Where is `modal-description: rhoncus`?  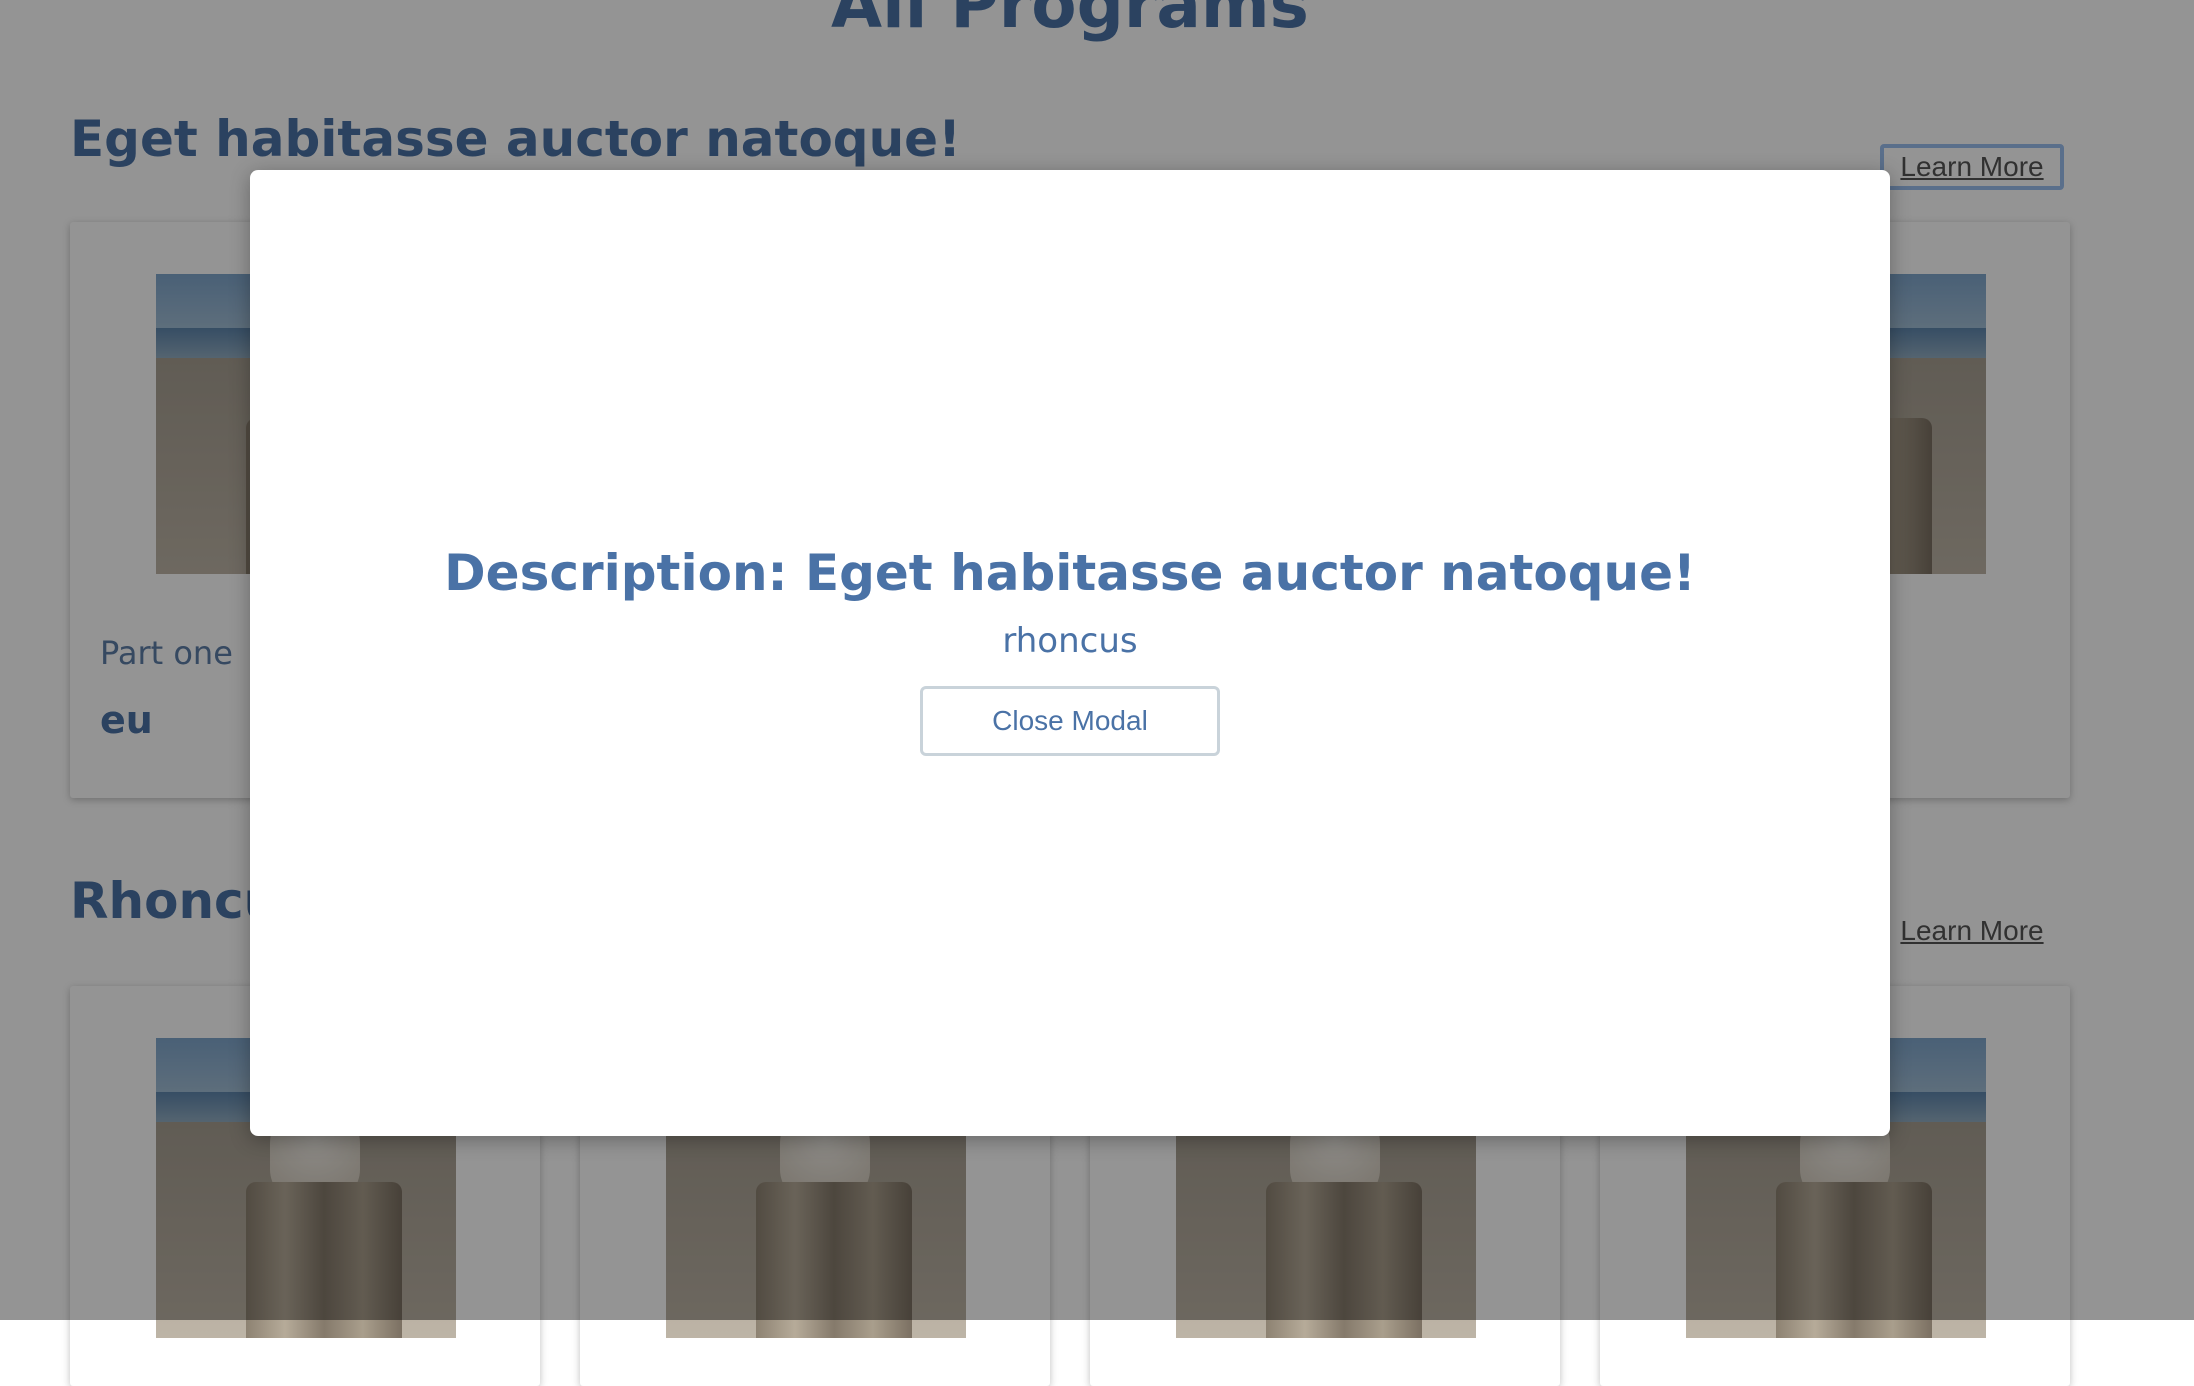 modal-description: rhoncus is located at coordinates (1070, 641).